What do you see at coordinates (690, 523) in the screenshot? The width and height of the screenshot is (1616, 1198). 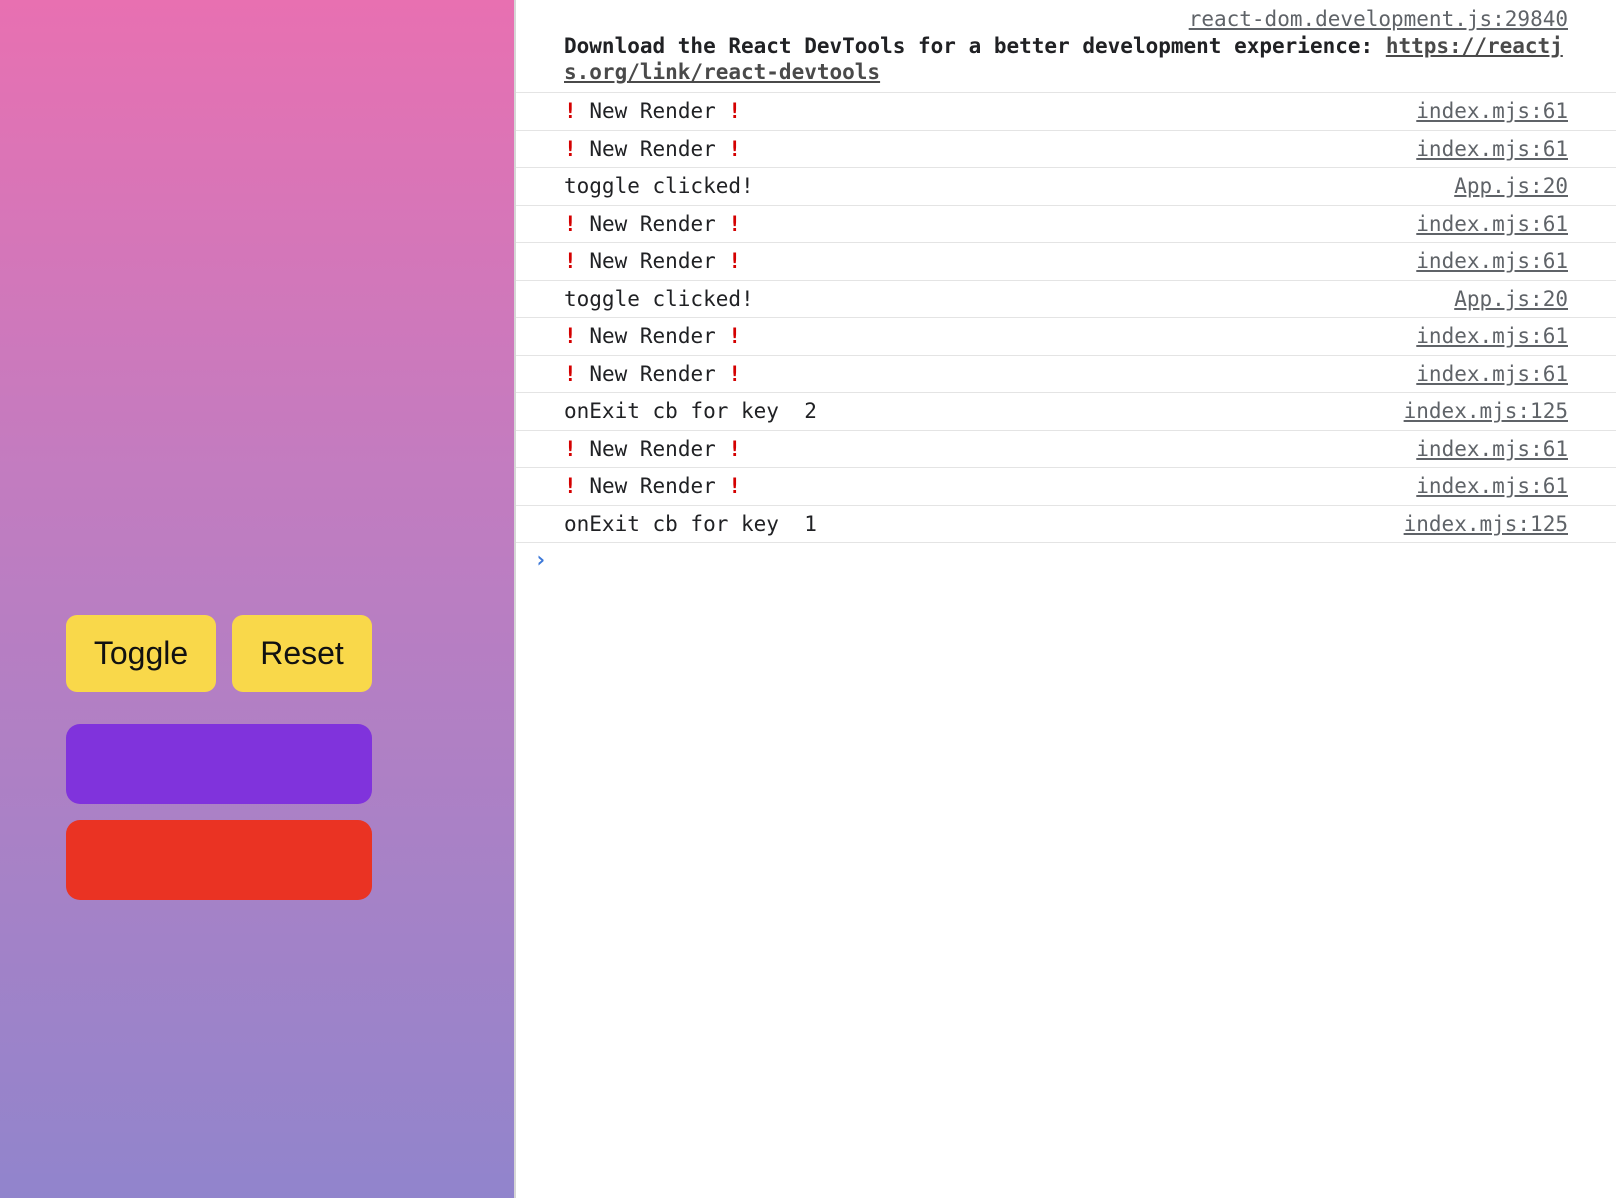 I see `console-log-message: onExit cb for key 1` at bounding box center [690, 523].